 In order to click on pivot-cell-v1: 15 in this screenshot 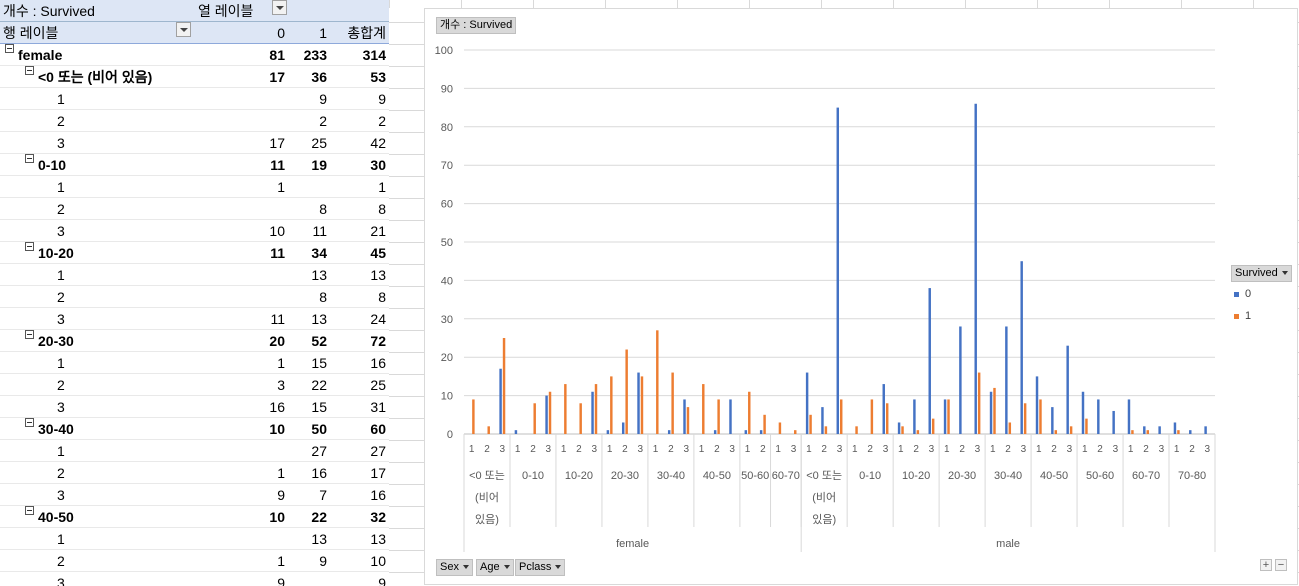, I will do `click(319, 363)`.